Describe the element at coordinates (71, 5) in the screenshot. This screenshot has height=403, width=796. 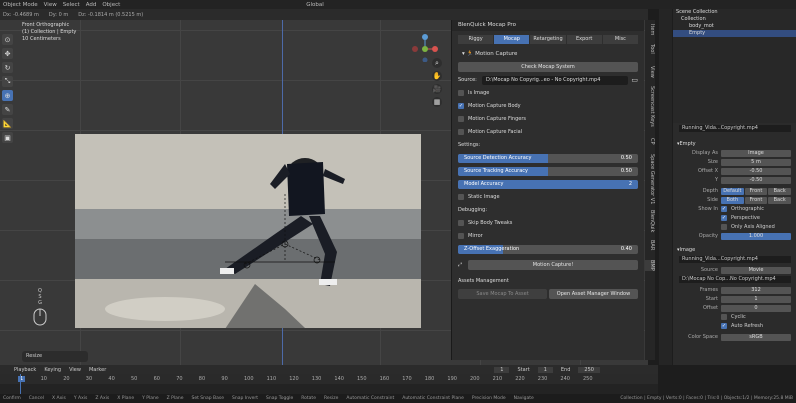
I see `menu-select: Select` at that location.